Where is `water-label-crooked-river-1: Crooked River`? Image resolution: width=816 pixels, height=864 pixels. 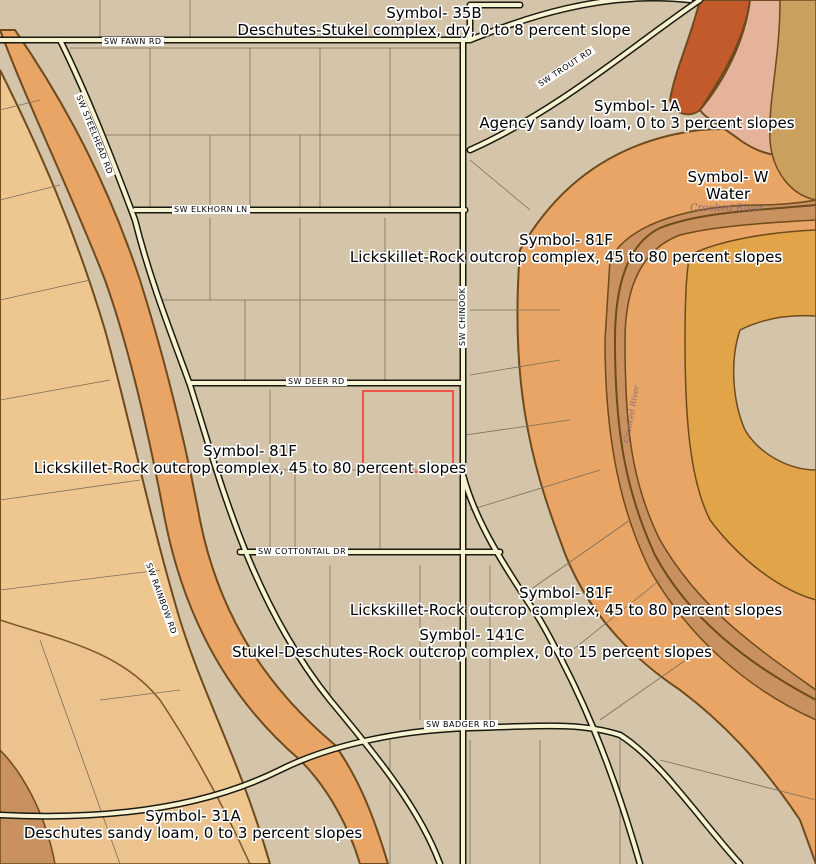
water-label-crooked-river-1: Crooked River is located at coordinates (727, 208).